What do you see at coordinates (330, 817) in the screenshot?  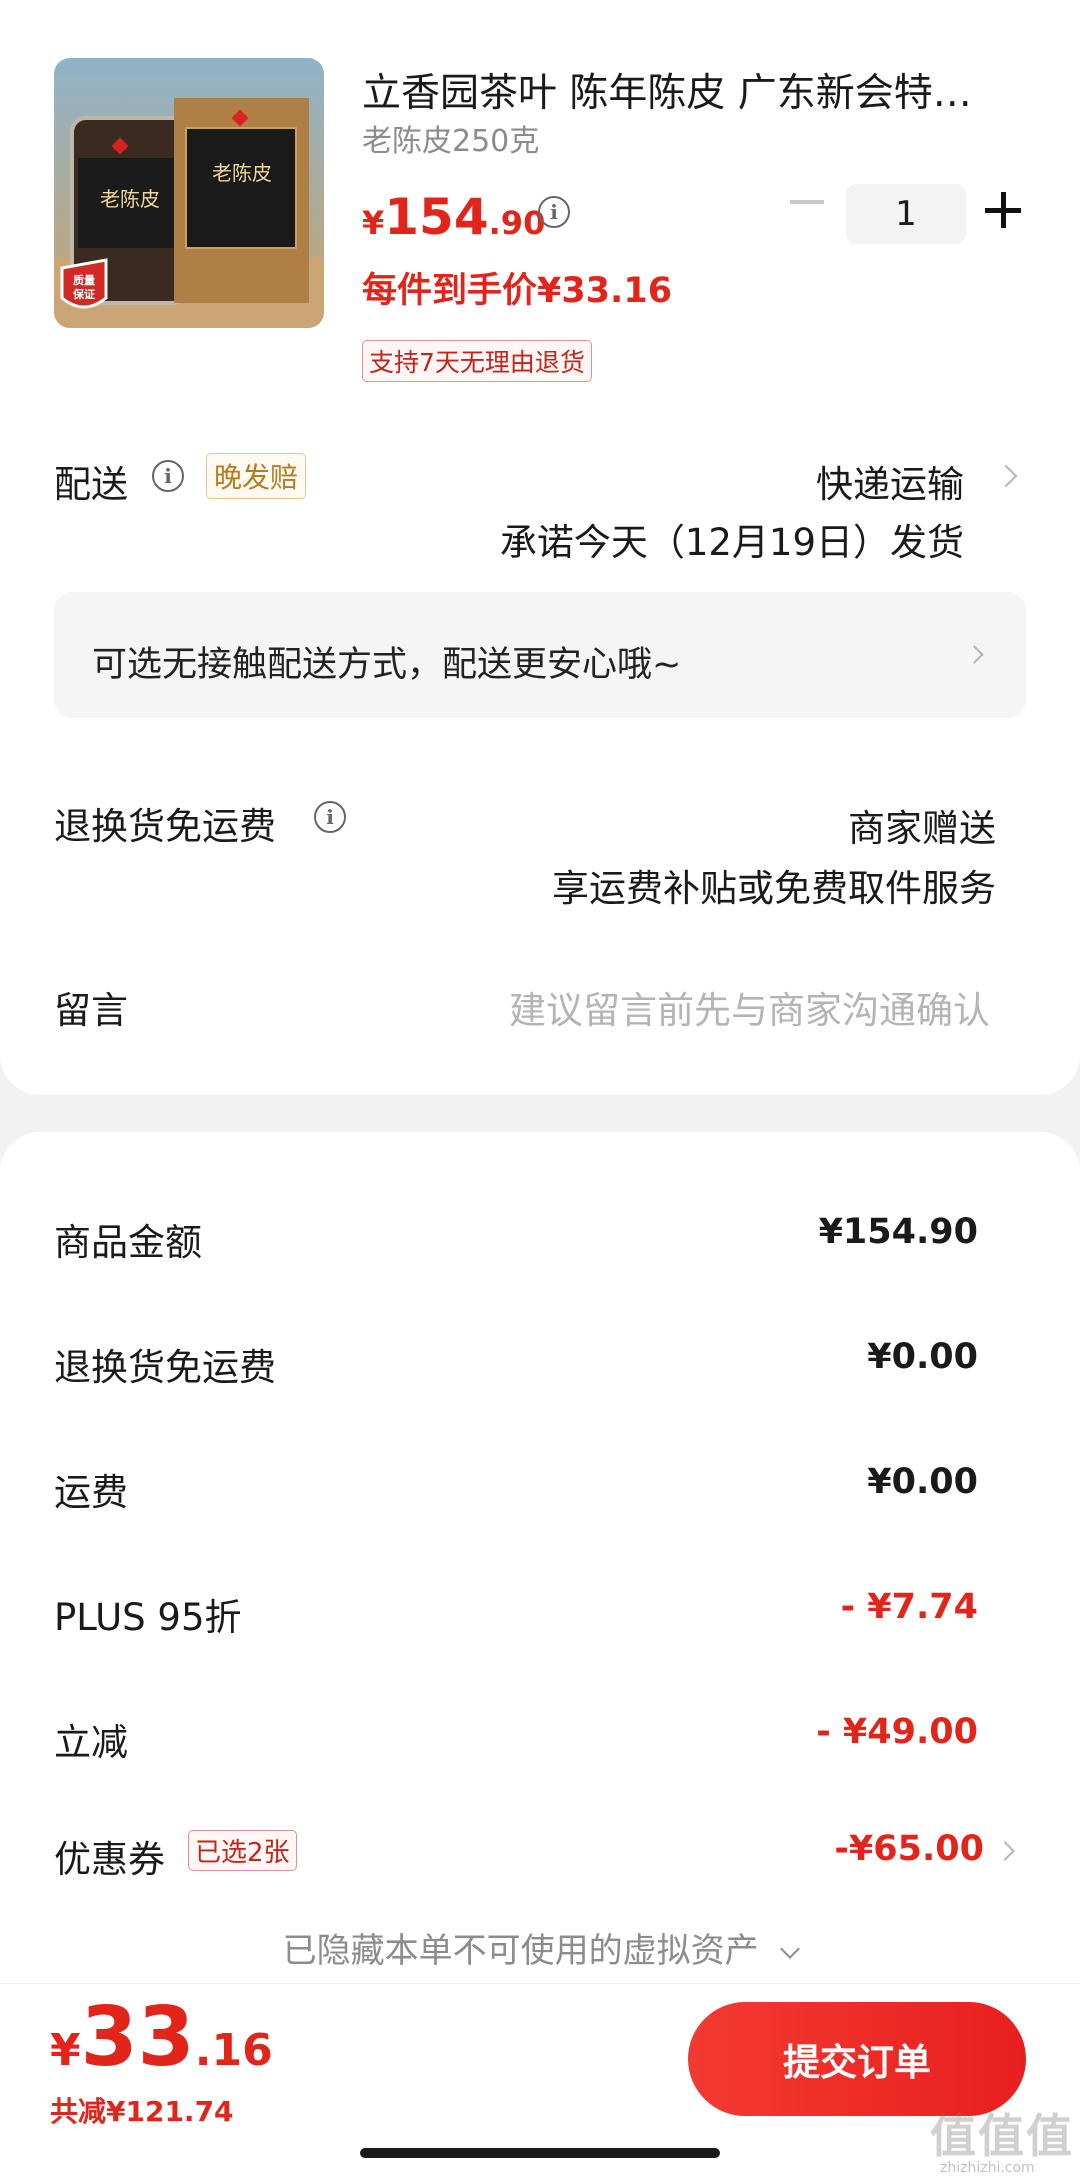 I see `return-shipping-info-icon: i` at bounding box center [330, 817].